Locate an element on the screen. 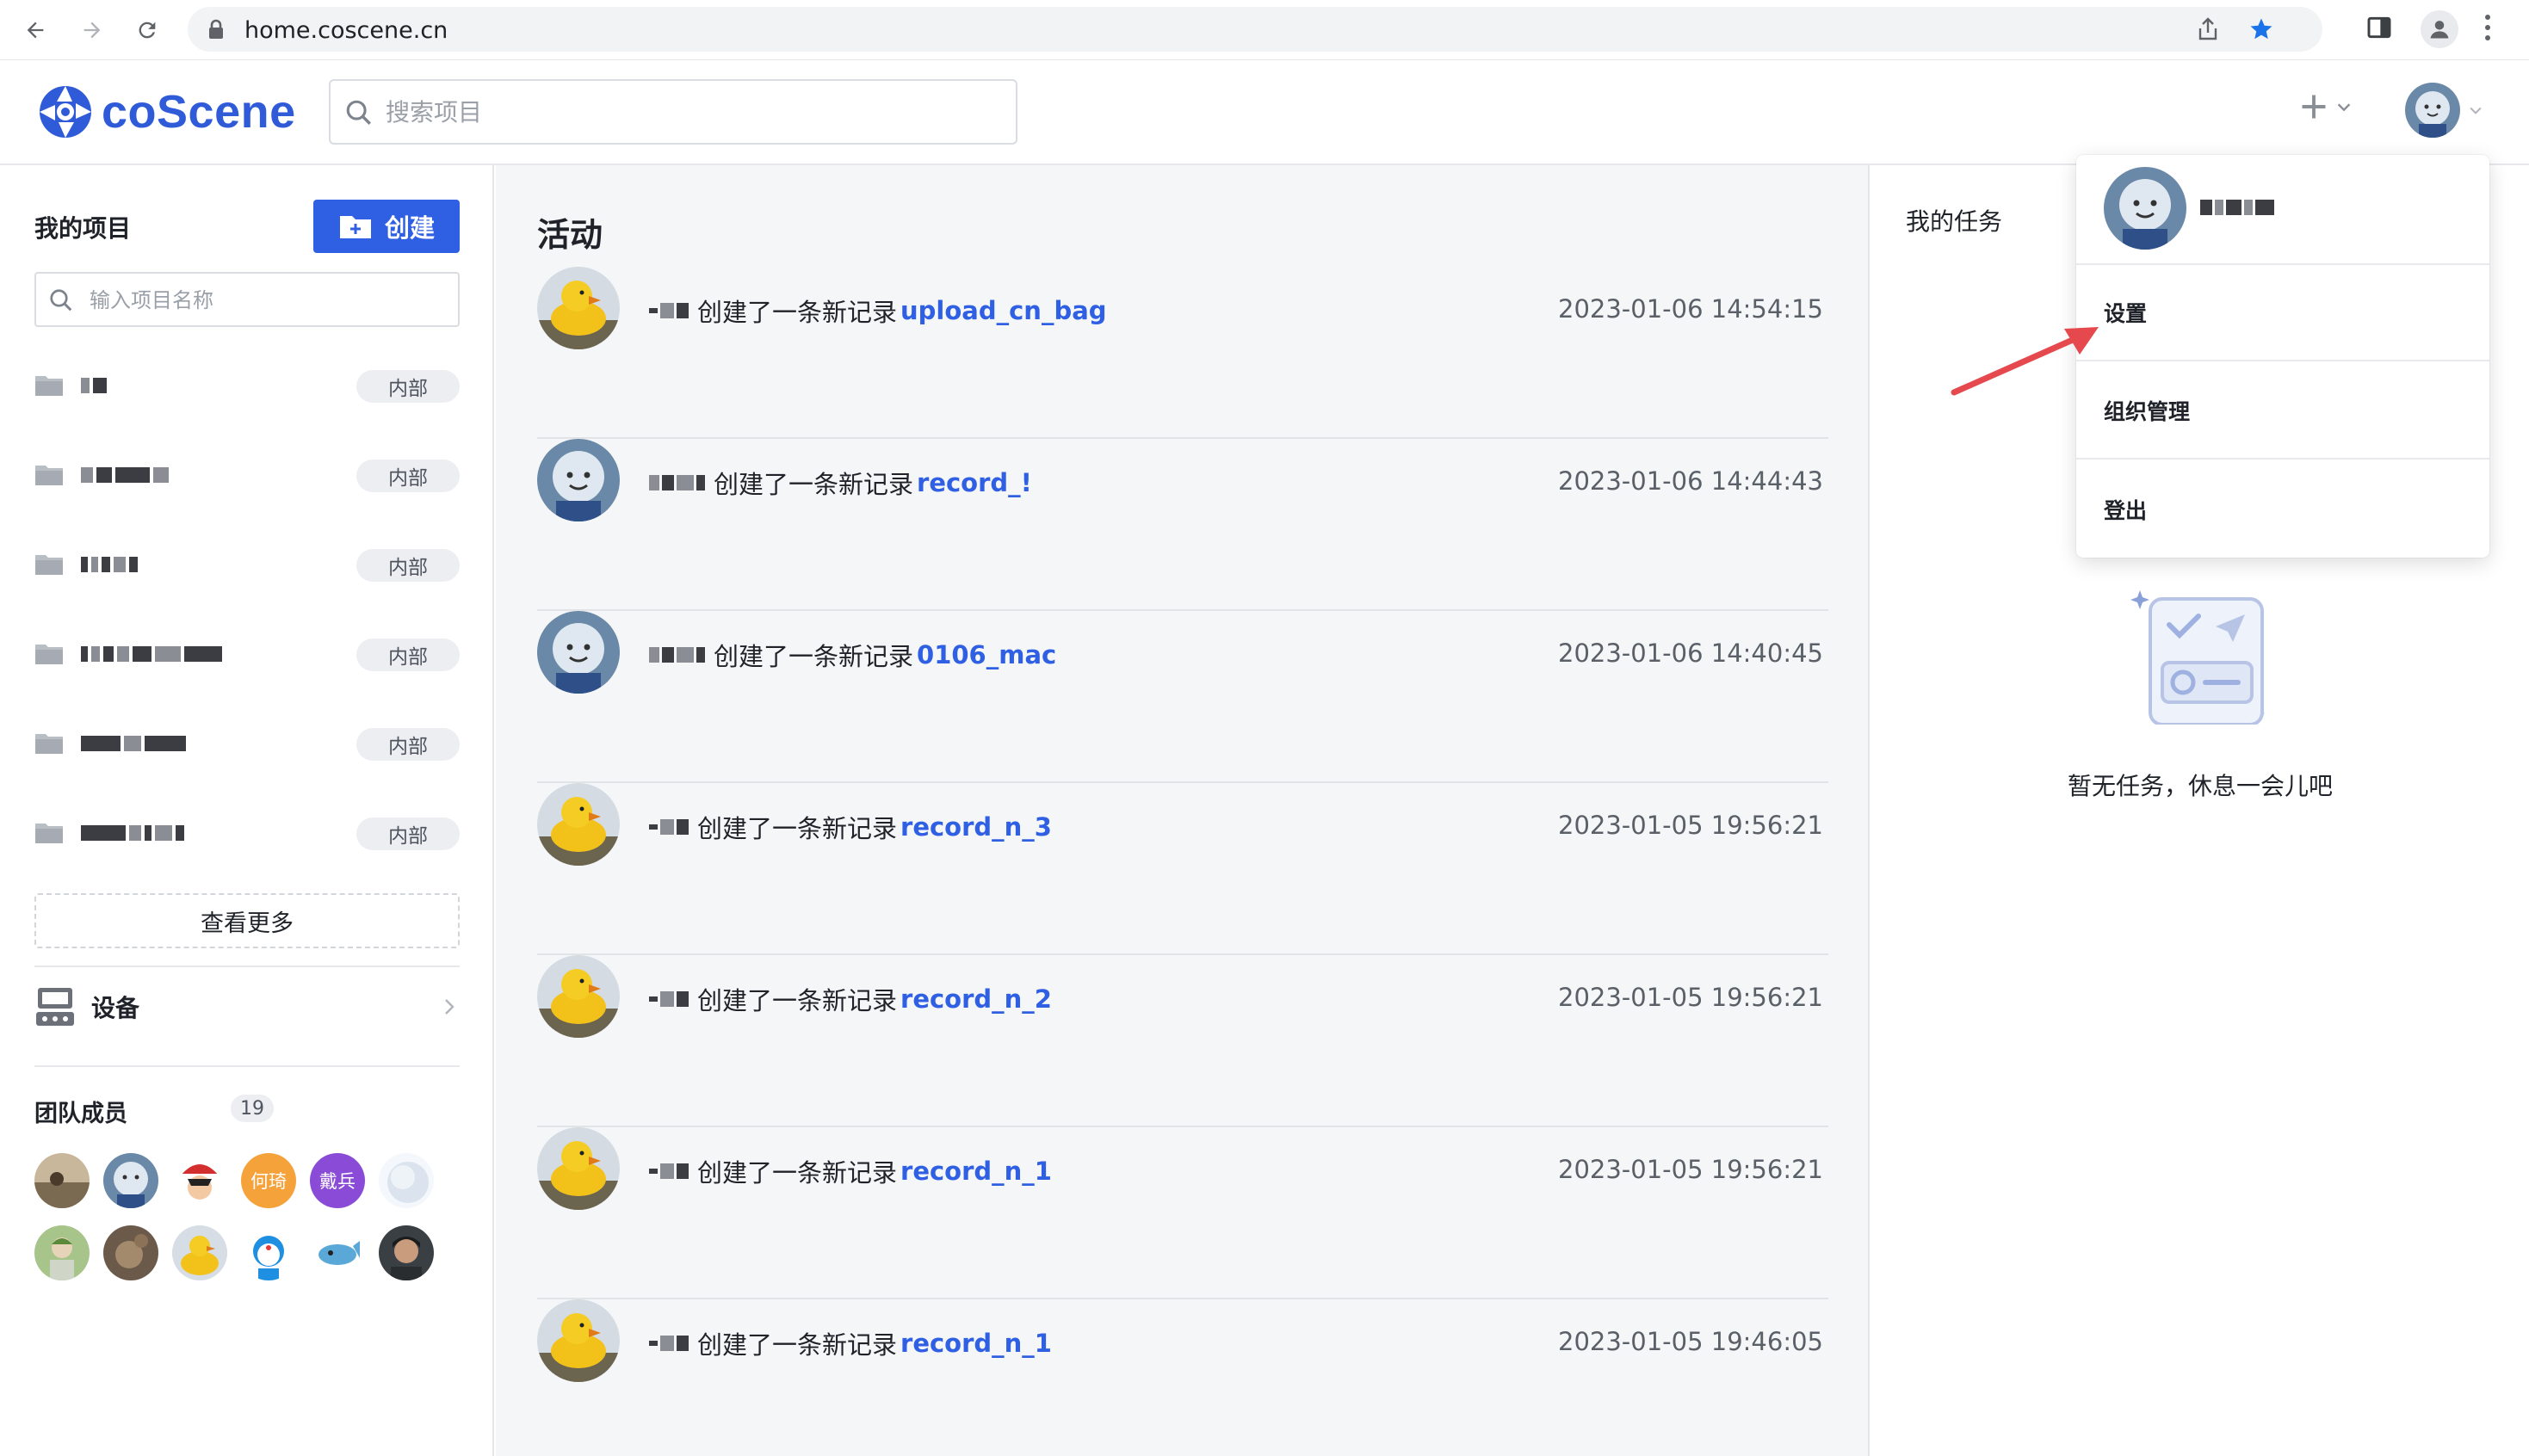 Image resolution: width=2529 pixels, height=1456 pixels. chevron-down-icon is located at coordinates (2476, 111).